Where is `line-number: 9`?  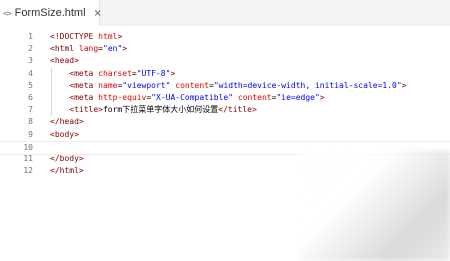 line-number: 9 is located at coordinates (30, 134).